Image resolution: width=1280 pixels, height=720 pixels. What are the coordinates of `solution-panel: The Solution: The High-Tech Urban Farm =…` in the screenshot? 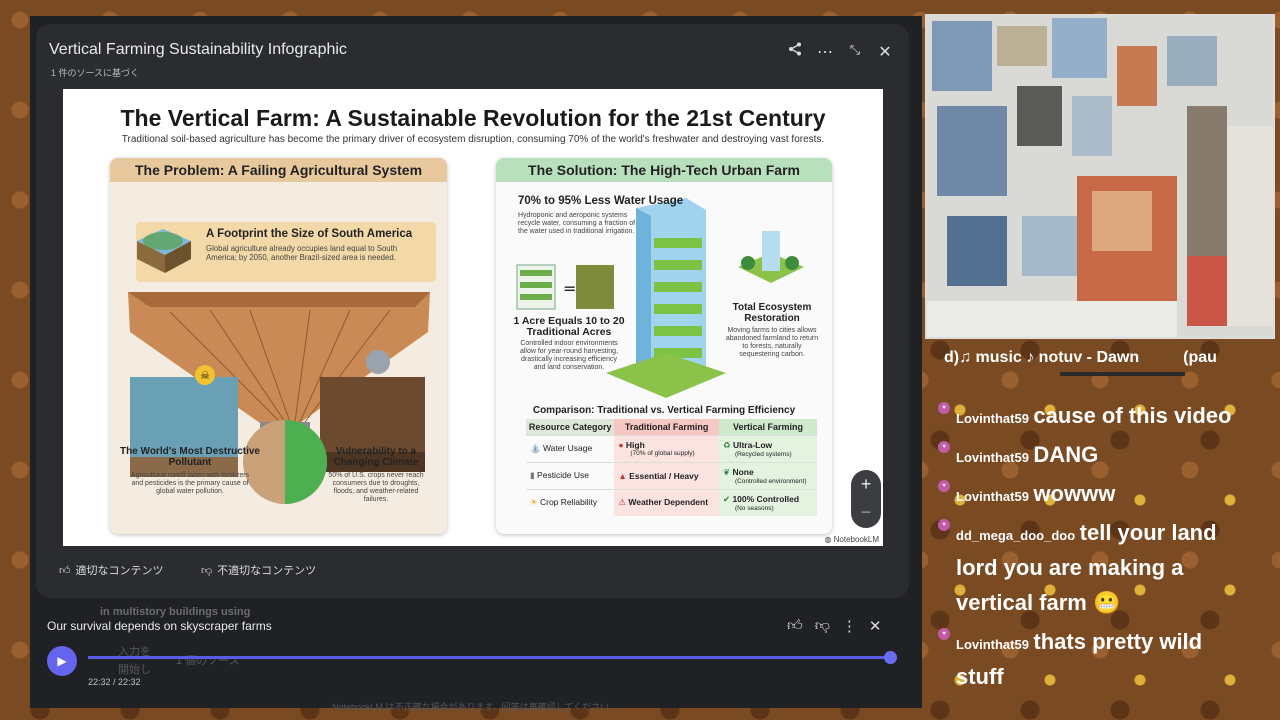 It's located at (664, 346).